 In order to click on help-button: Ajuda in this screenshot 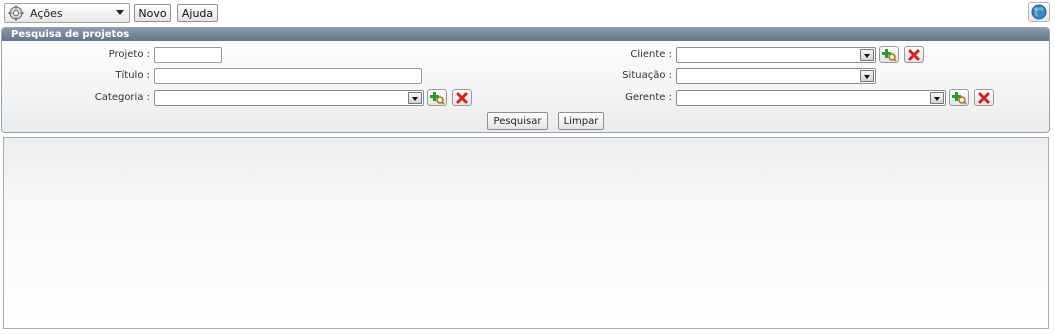, I will do `click(197, 13)`.